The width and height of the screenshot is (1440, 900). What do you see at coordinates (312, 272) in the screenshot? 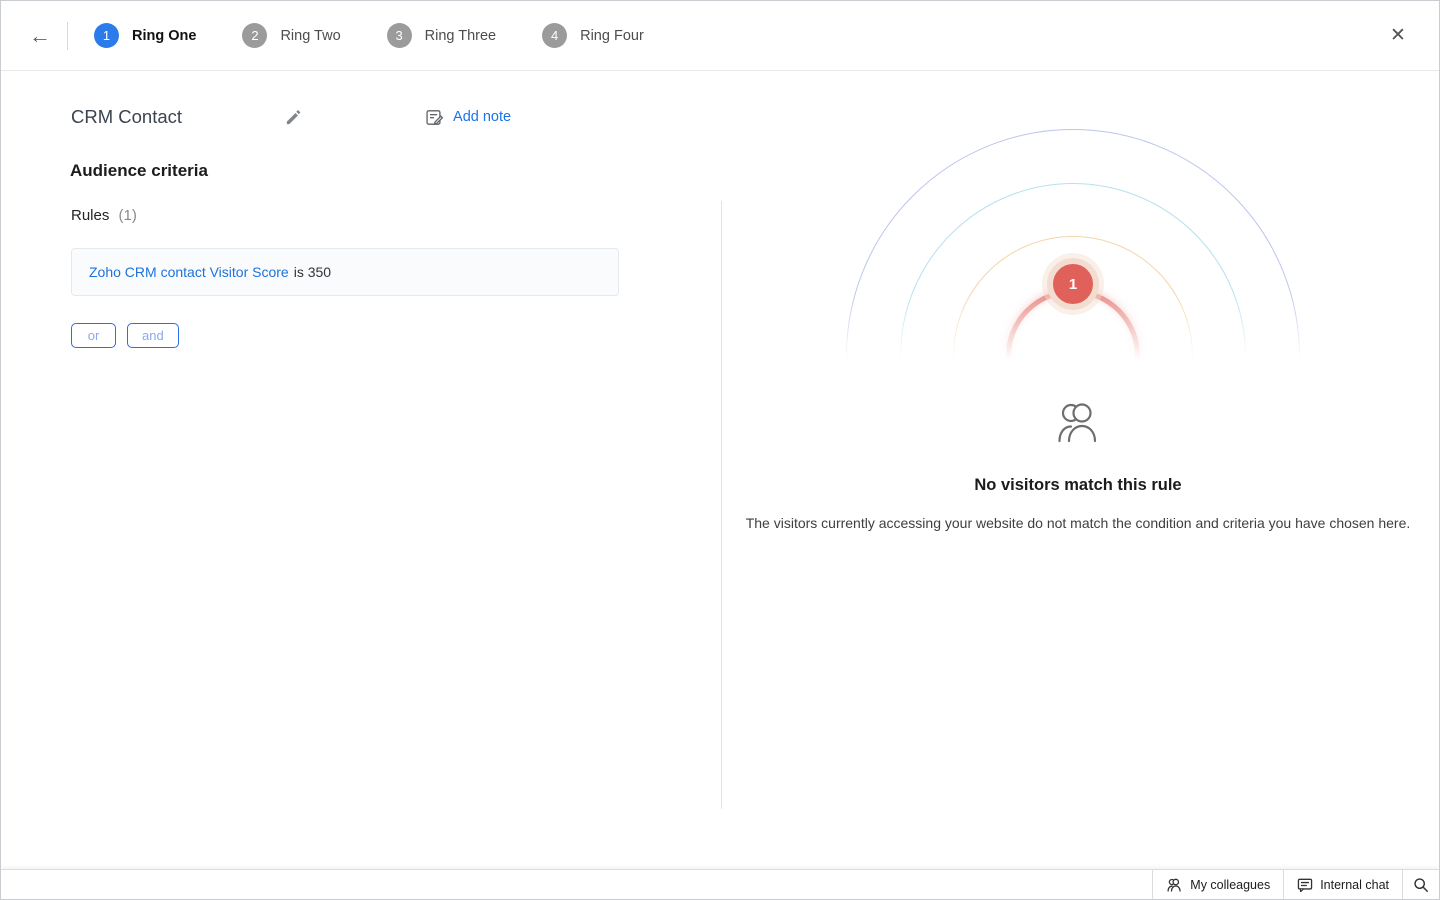
I see `rule-condition: is 350` at bounding box center [312, 272].